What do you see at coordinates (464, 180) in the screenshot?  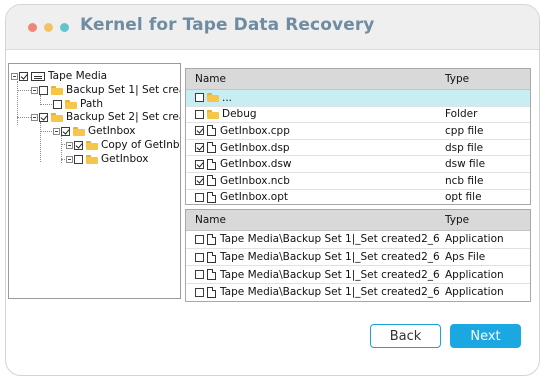 I see `row-type: ncb file` at bounding box center [464, 180].